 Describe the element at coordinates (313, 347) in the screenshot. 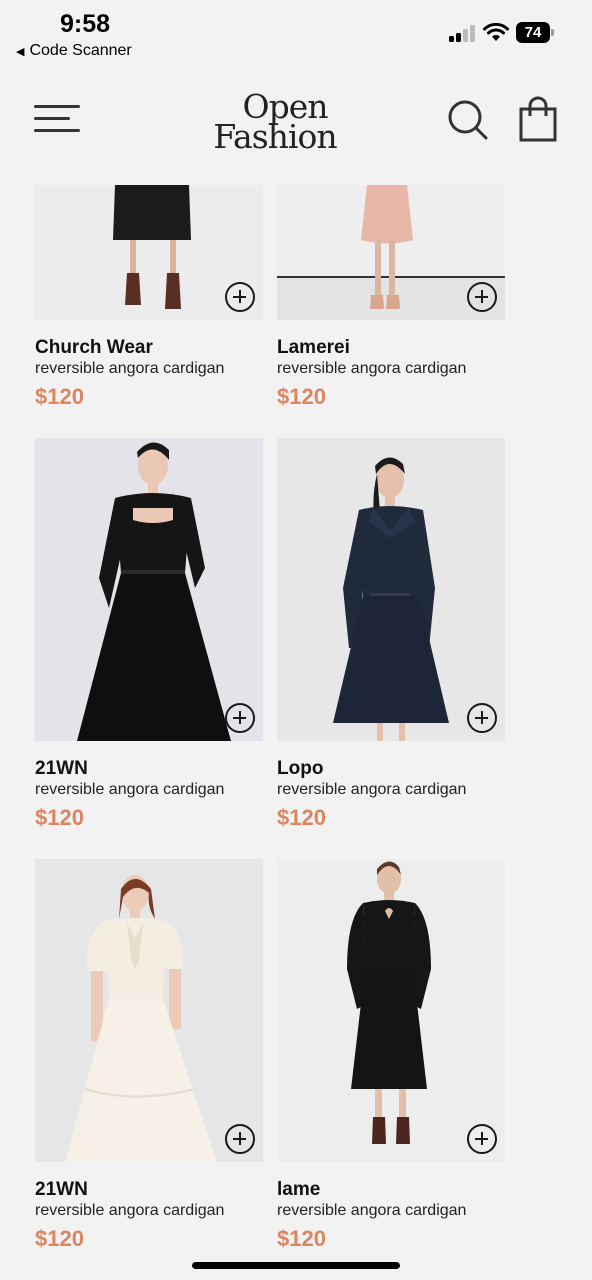

I see `product-name: Lamerei` at that location.